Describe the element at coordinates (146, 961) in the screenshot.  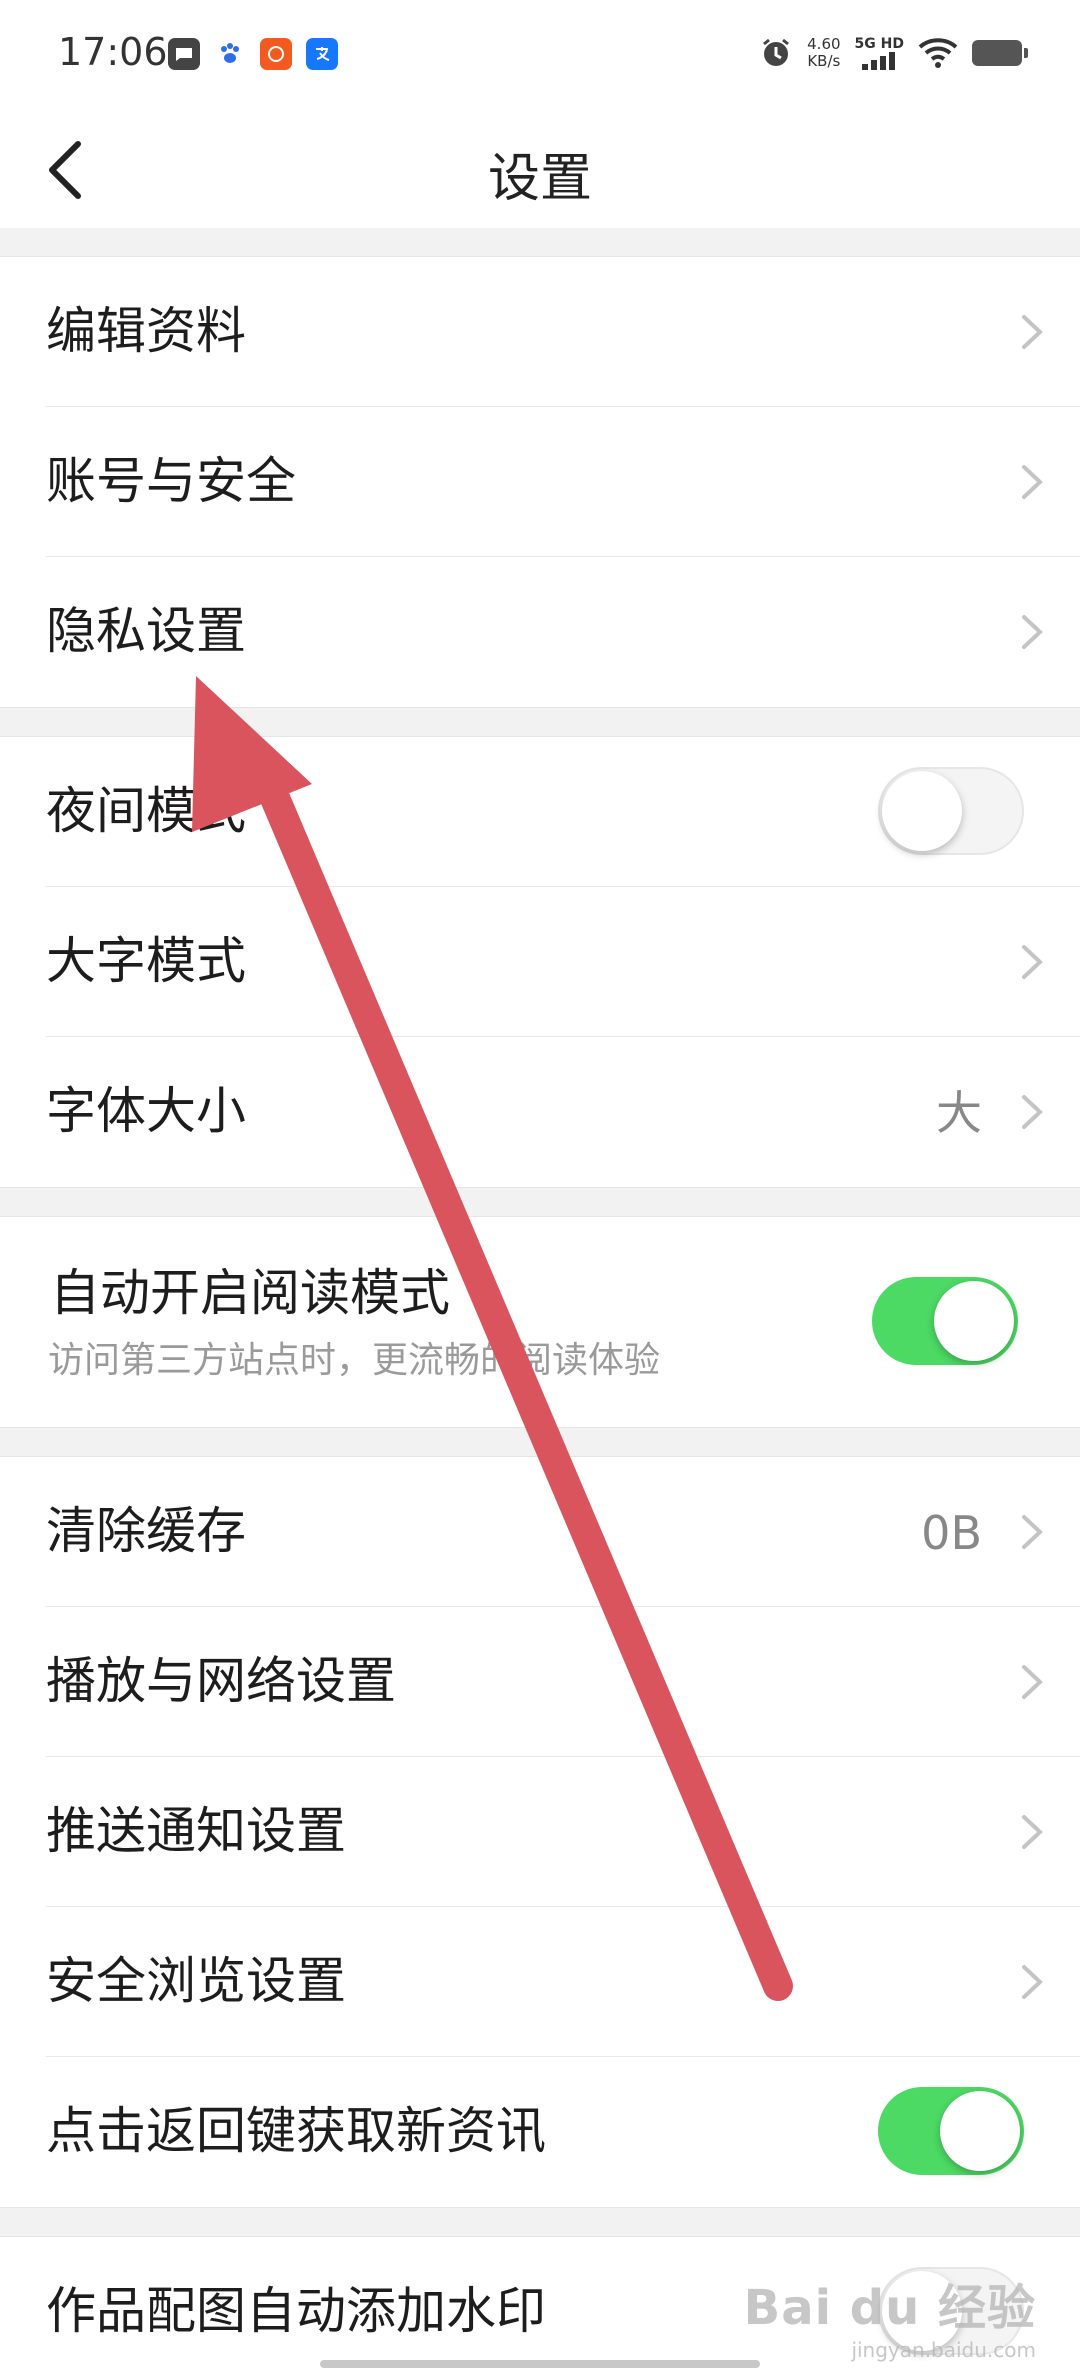
I see `row-label: 大字模式` at that location.